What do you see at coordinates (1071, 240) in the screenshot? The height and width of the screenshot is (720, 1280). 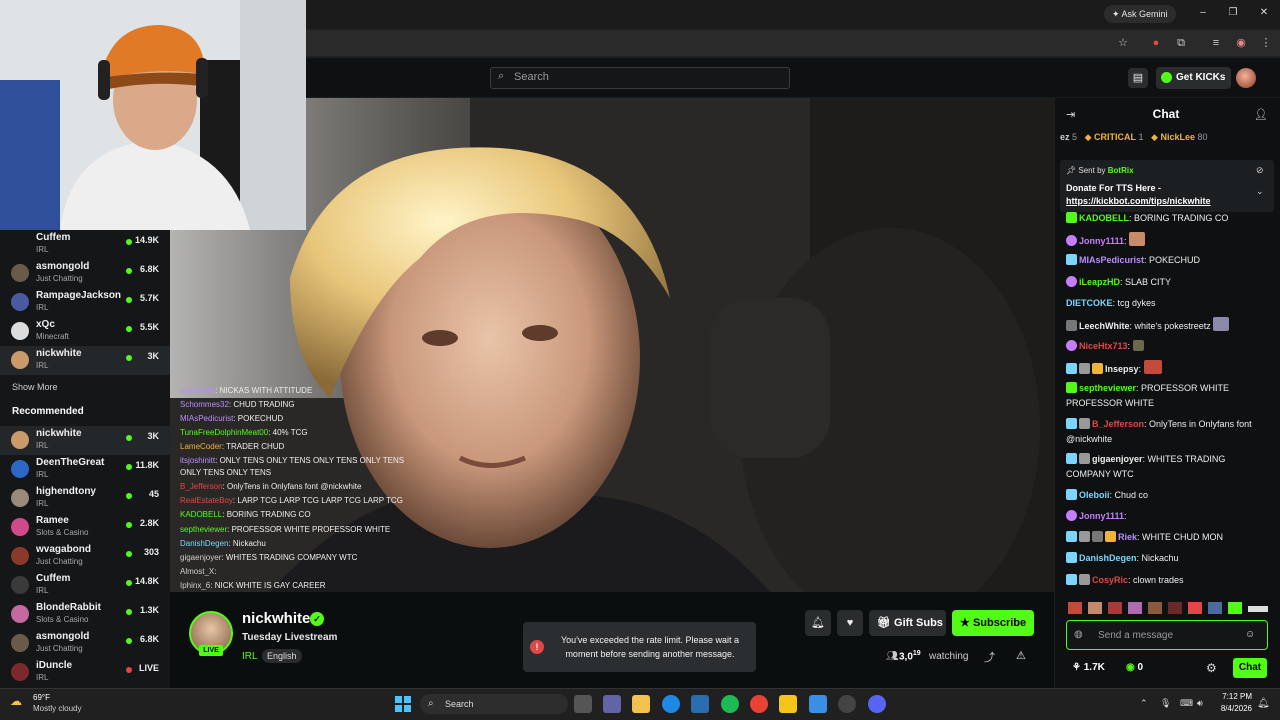 I see `badge-icon` at bounding box center [1071, 240].